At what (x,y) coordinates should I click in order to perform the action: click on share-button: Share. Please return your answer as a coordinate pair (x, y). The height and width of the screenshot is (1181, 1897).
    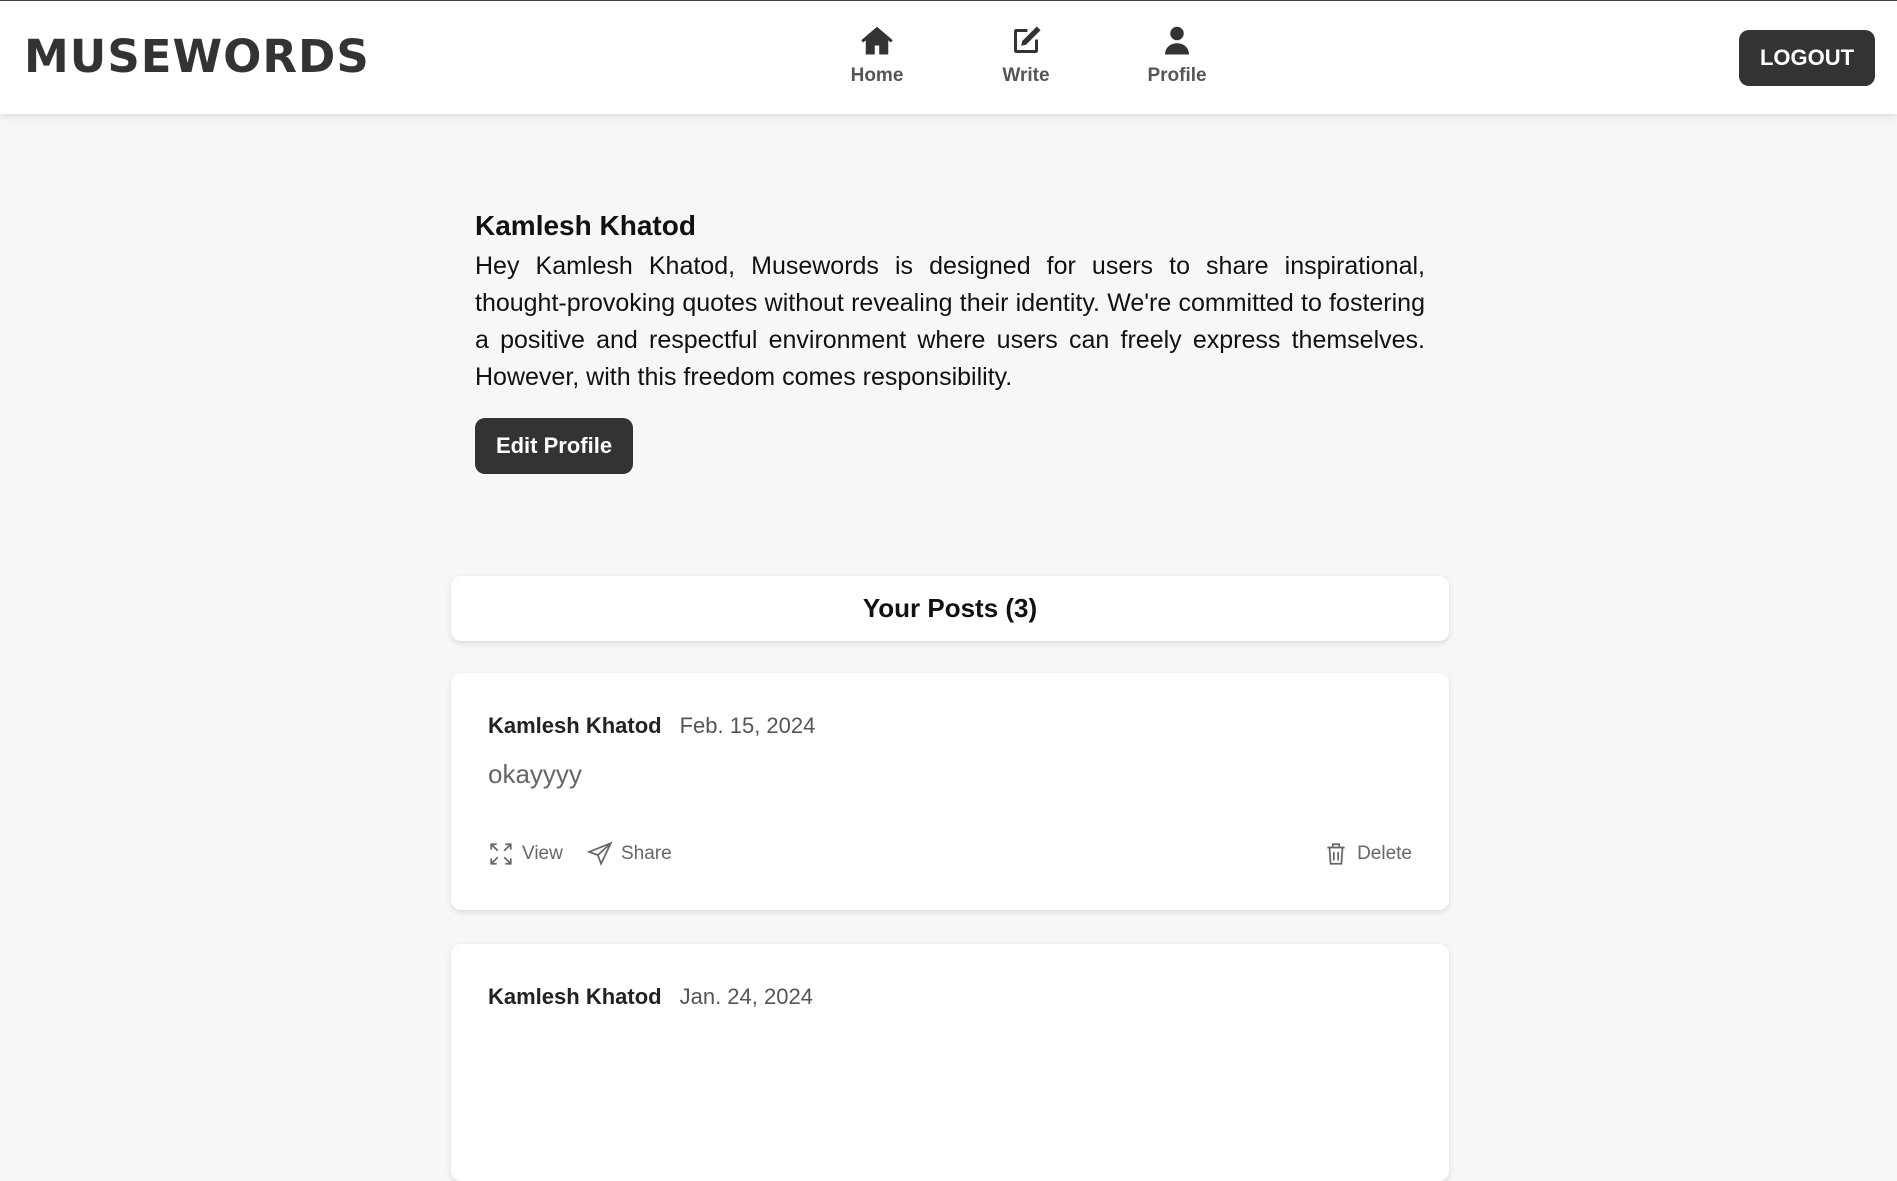
    Looking at the image, I should click on (629, 854).